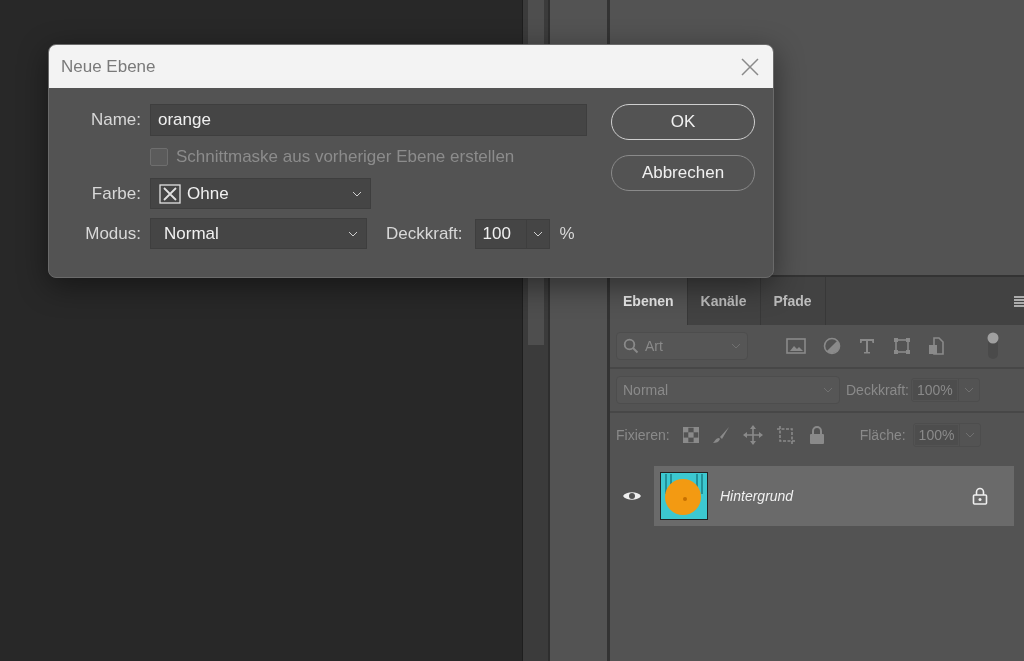 The height and width of the screenshot is (661, 1024). I want to click on opacity-label: Deckkraft:, so click(424, 233).